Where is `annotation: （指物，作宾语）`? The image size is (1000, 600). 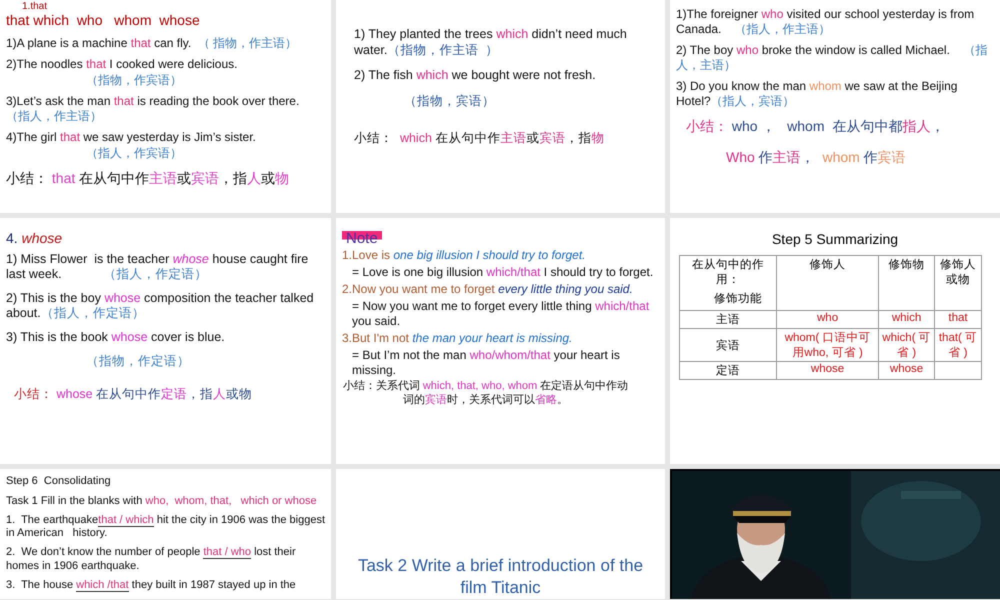 annotation: （指物，作宾语） is located at coordinates (134, 80).